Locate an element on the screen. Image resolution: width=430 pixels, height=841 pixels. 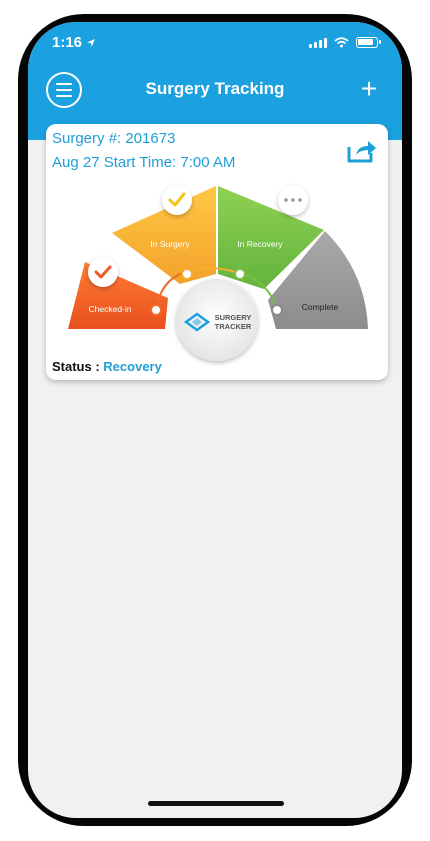
status-label: Status : is located at coordinates (76, 366).